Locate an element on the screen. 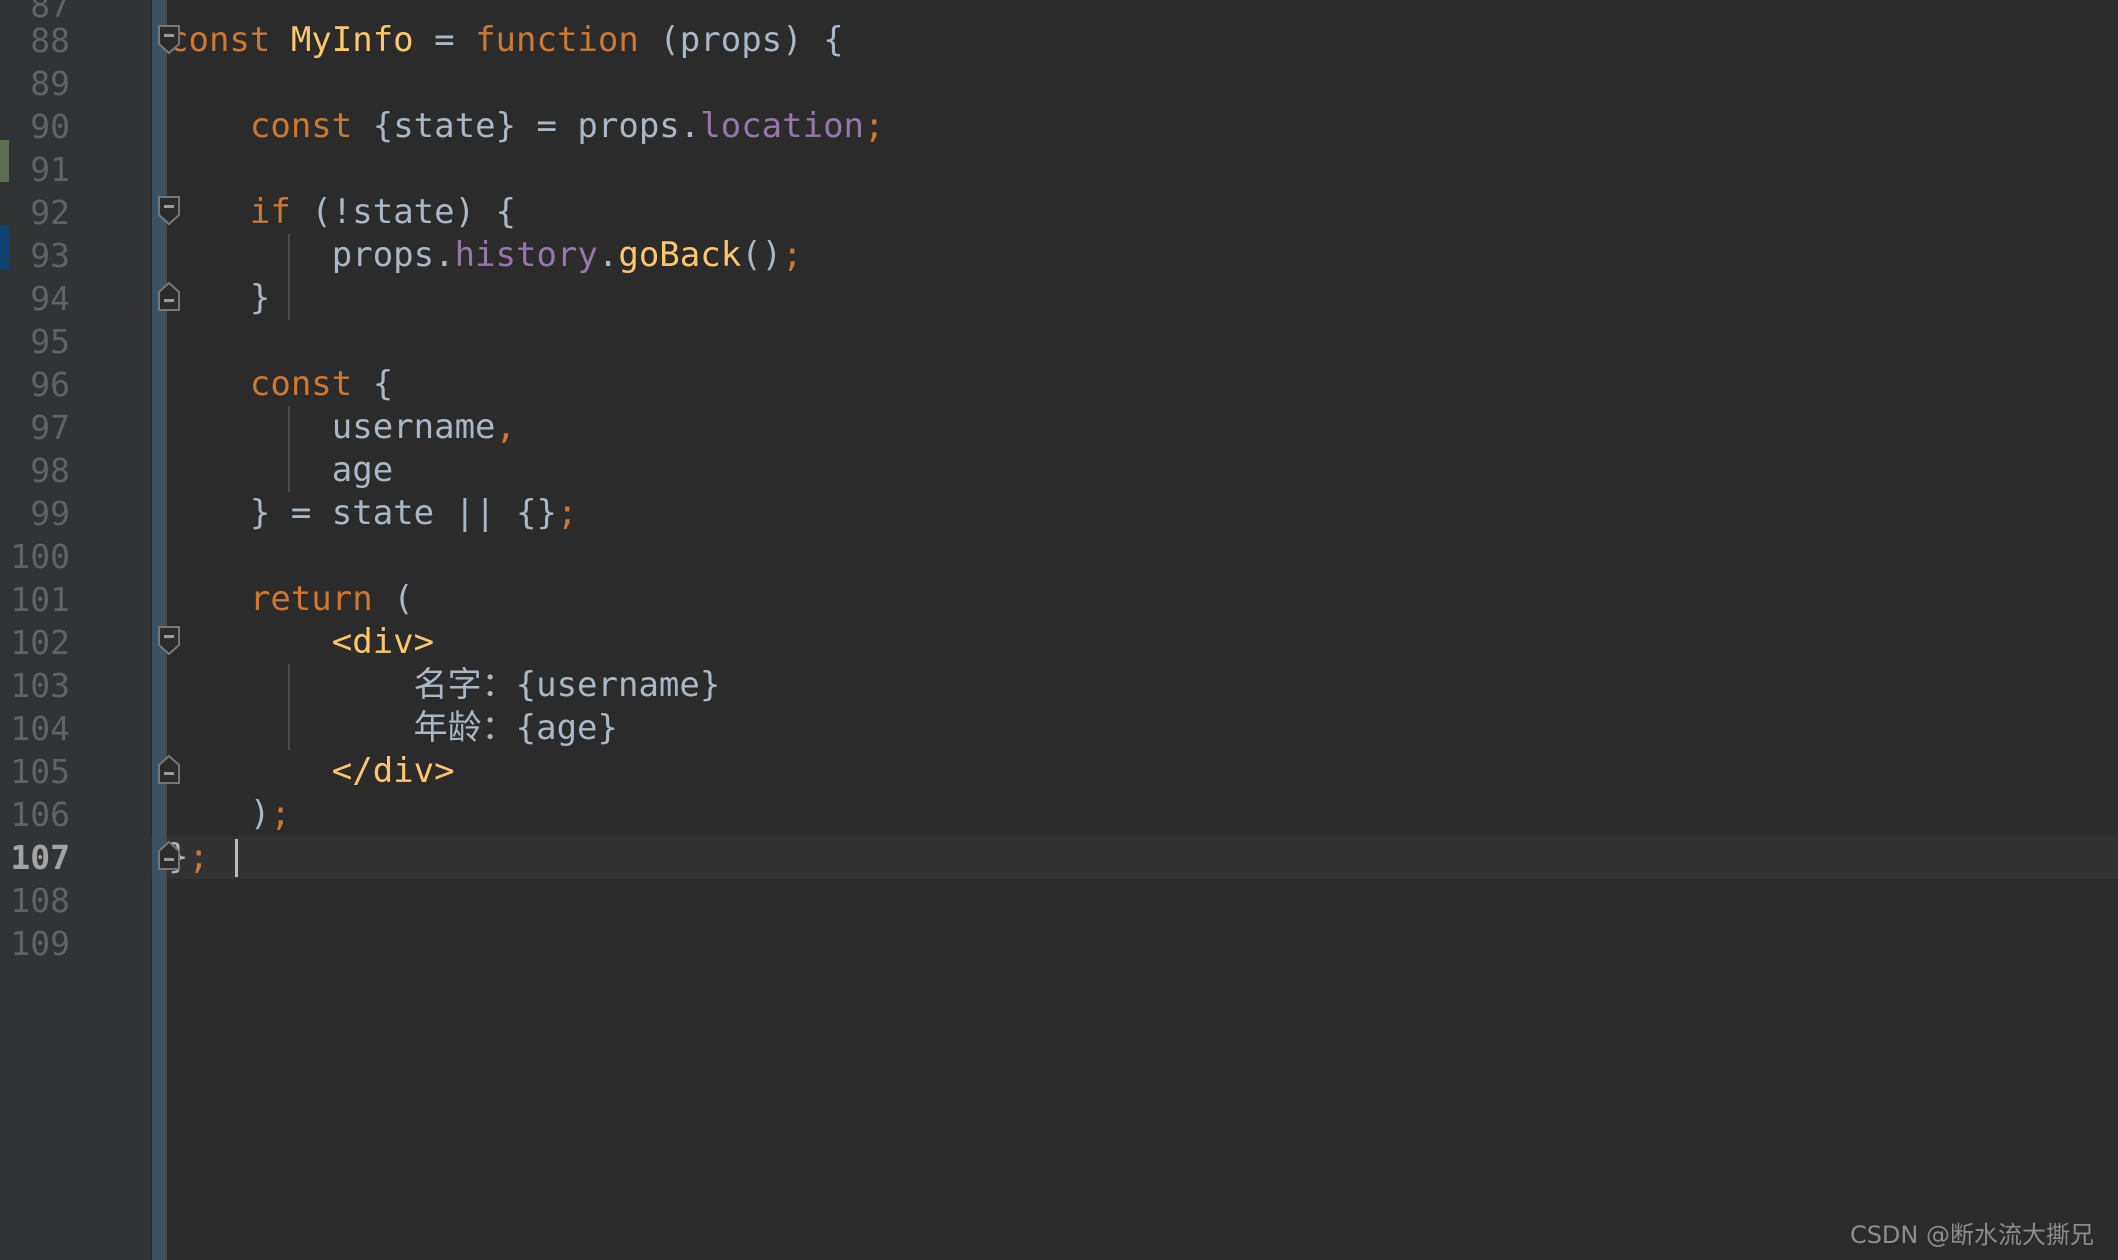 The height and width of the screenshot is (1260, 2118). line-number-90: 90 is located at coordinates (35, 126).